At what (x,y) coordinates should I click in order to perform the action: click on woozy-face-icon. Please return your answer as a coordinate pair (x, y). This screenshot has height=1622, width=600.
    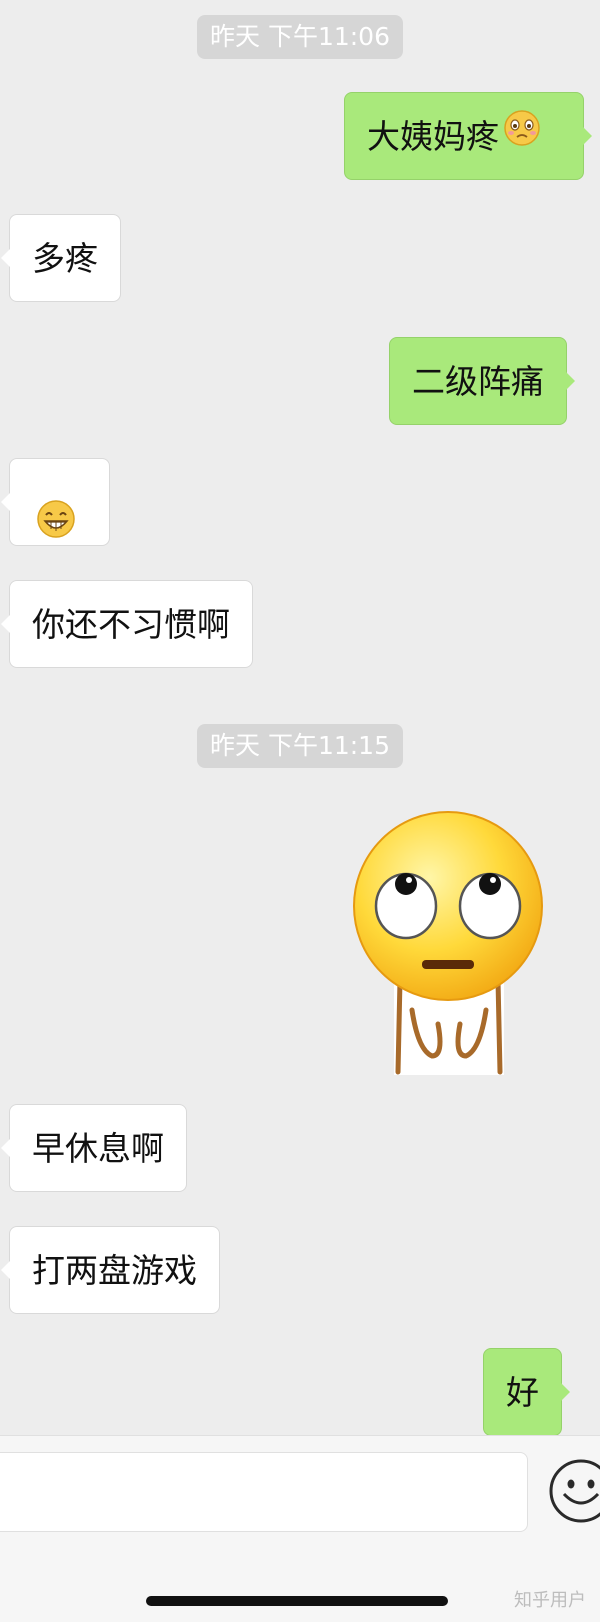
    Looking at the image, I should click on (522, 136).